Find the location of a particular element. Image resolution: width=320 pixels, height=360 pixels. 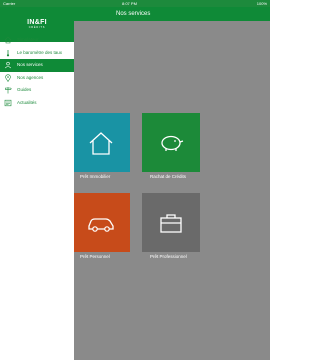

briefcase-icon is located at coordinates (171, 223).